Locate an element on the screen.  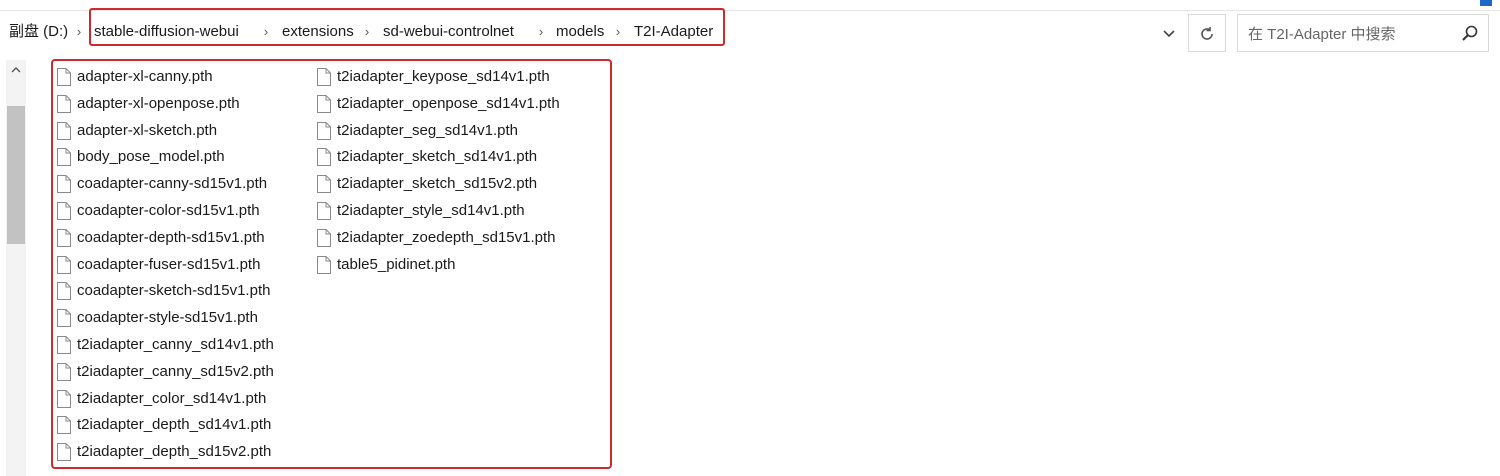
path-highlight-box is located at coordinates (407, 27).